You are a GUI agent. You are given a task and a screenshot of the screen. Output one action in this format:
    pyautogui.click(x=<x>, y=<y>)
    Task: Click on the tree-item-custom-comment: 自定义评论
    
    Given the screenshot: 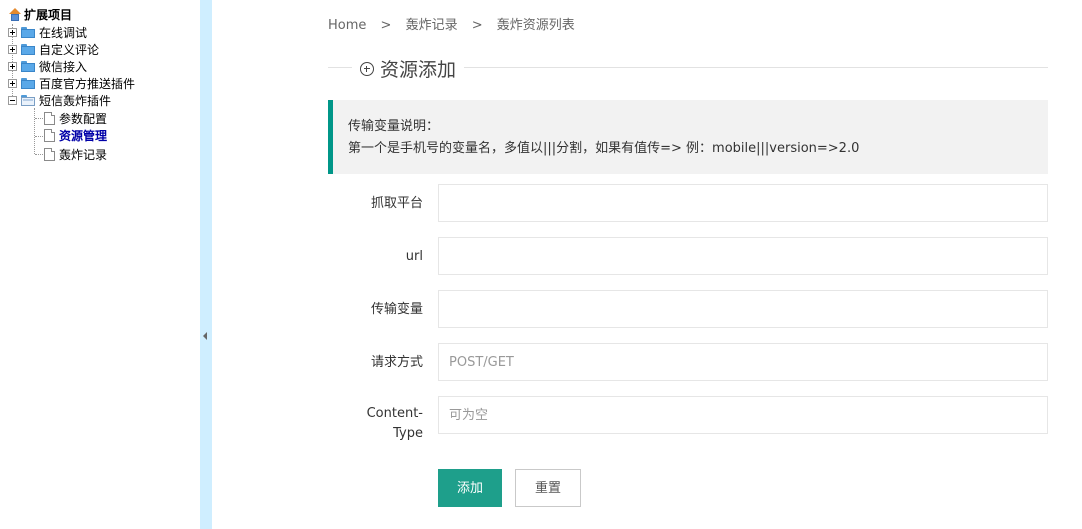 What is the action you would take?
    pyautogui.click(x=53, y=49)
    